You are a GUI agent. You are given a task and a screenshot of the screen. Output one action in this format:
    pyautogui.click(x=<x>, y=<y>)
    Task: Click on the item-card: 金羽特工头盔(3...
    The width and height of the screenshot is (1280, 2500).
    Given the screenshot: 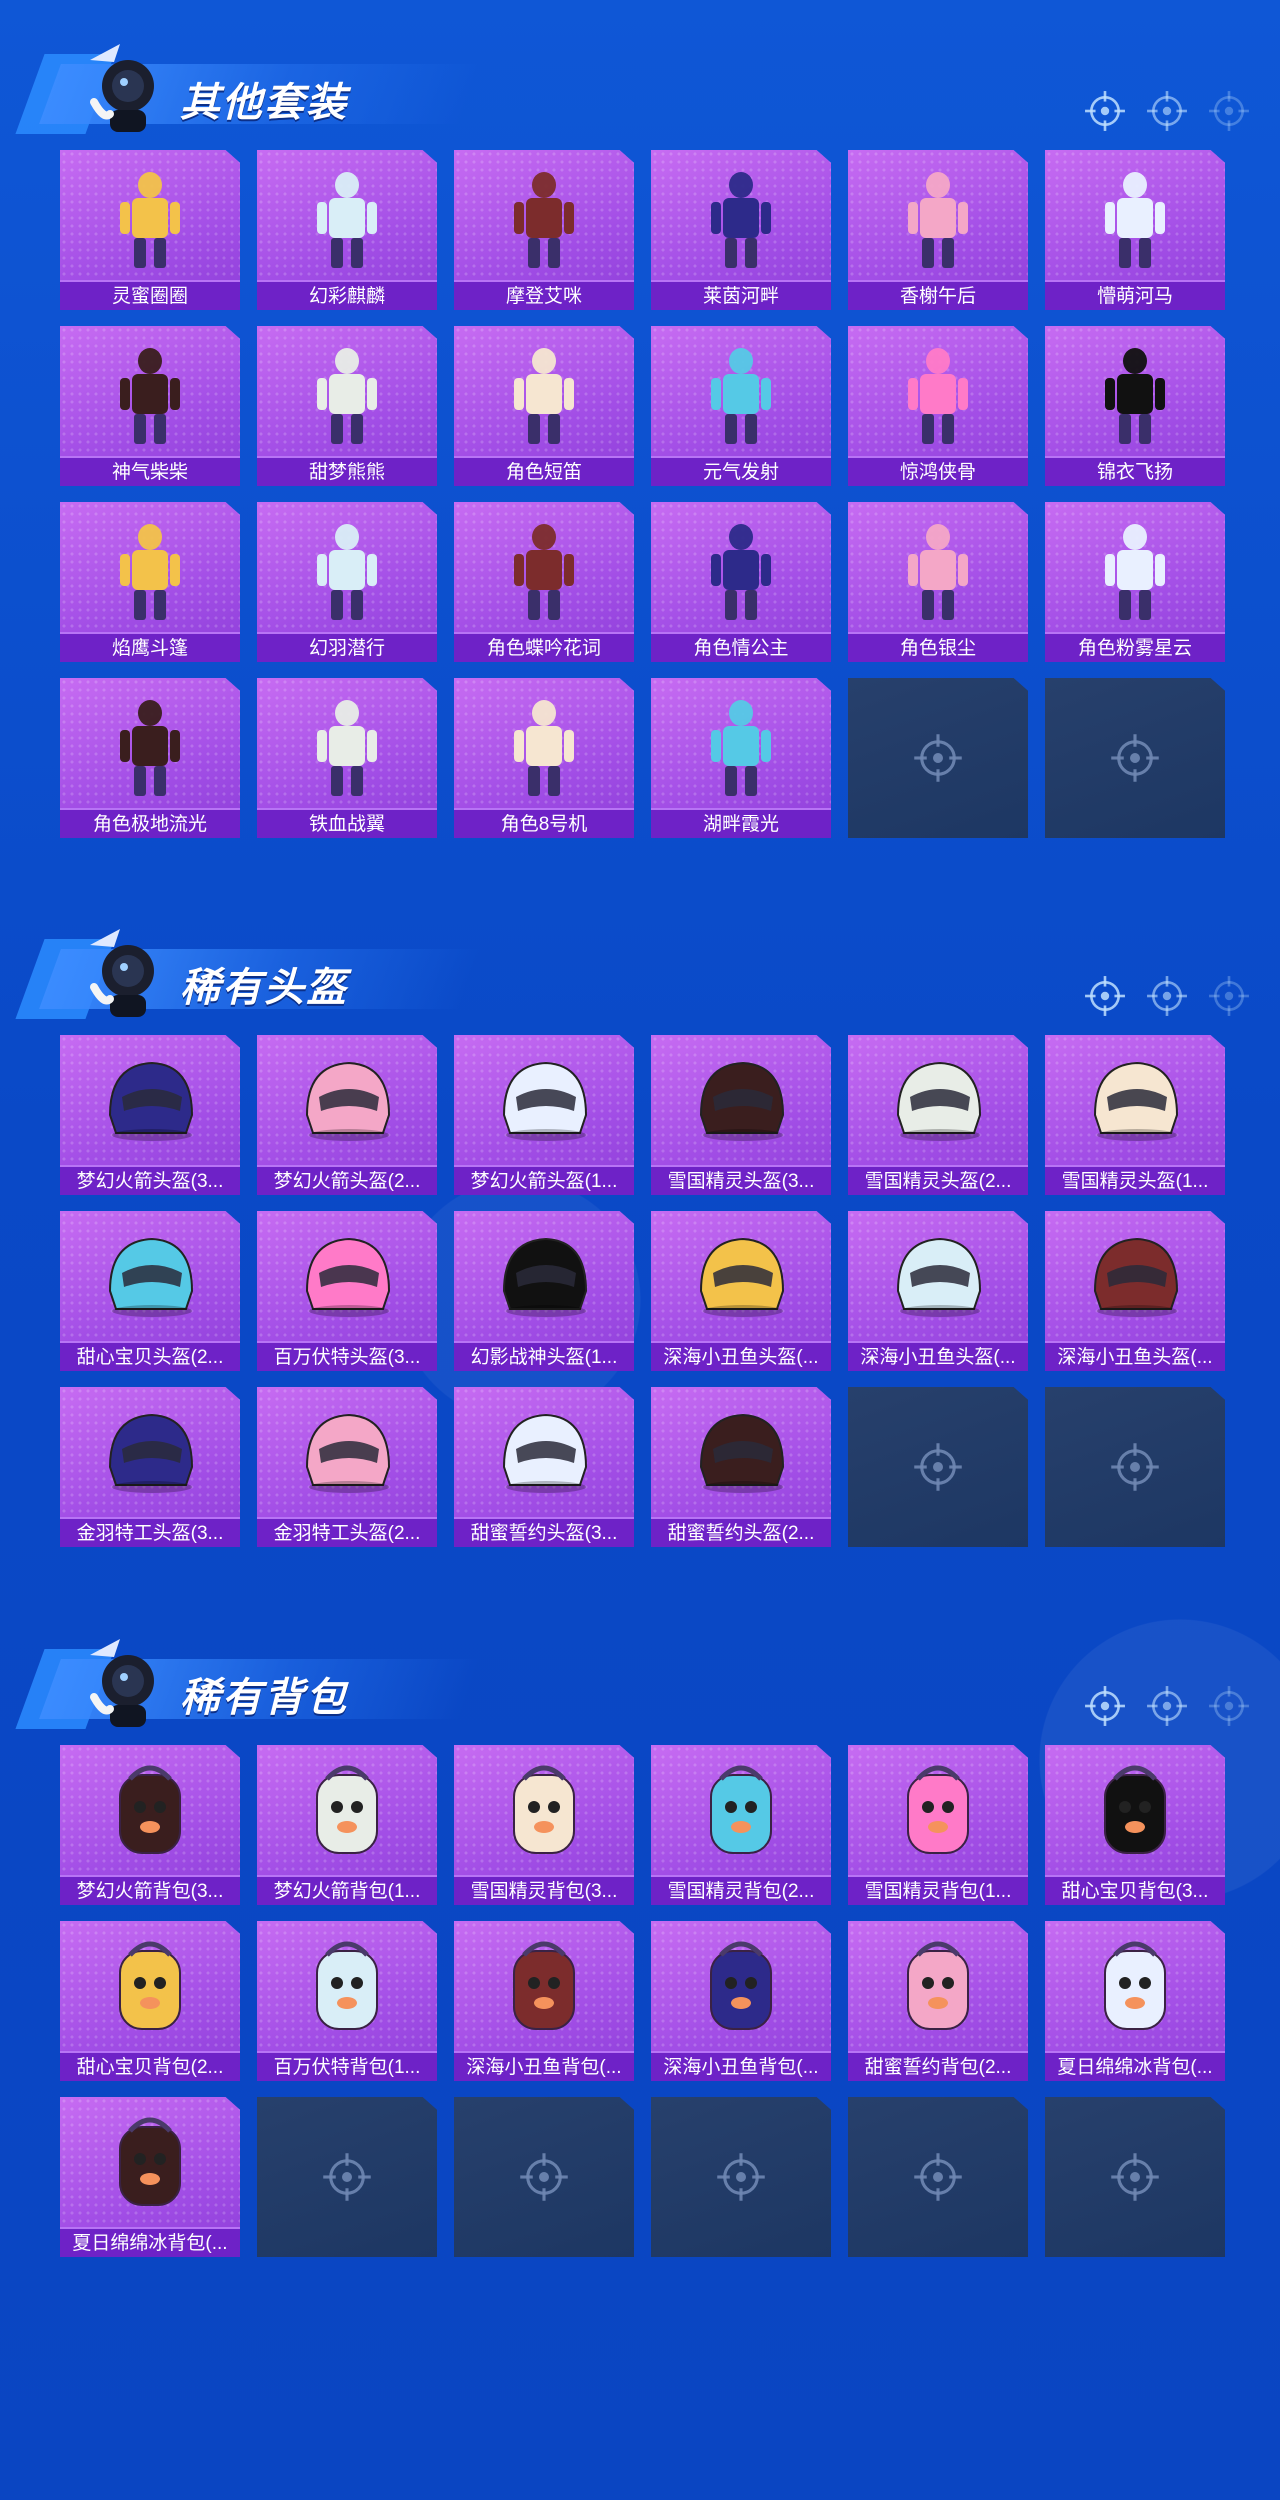 What is the action you would take?
    pyautogui.click(x=150, y=1467)
    